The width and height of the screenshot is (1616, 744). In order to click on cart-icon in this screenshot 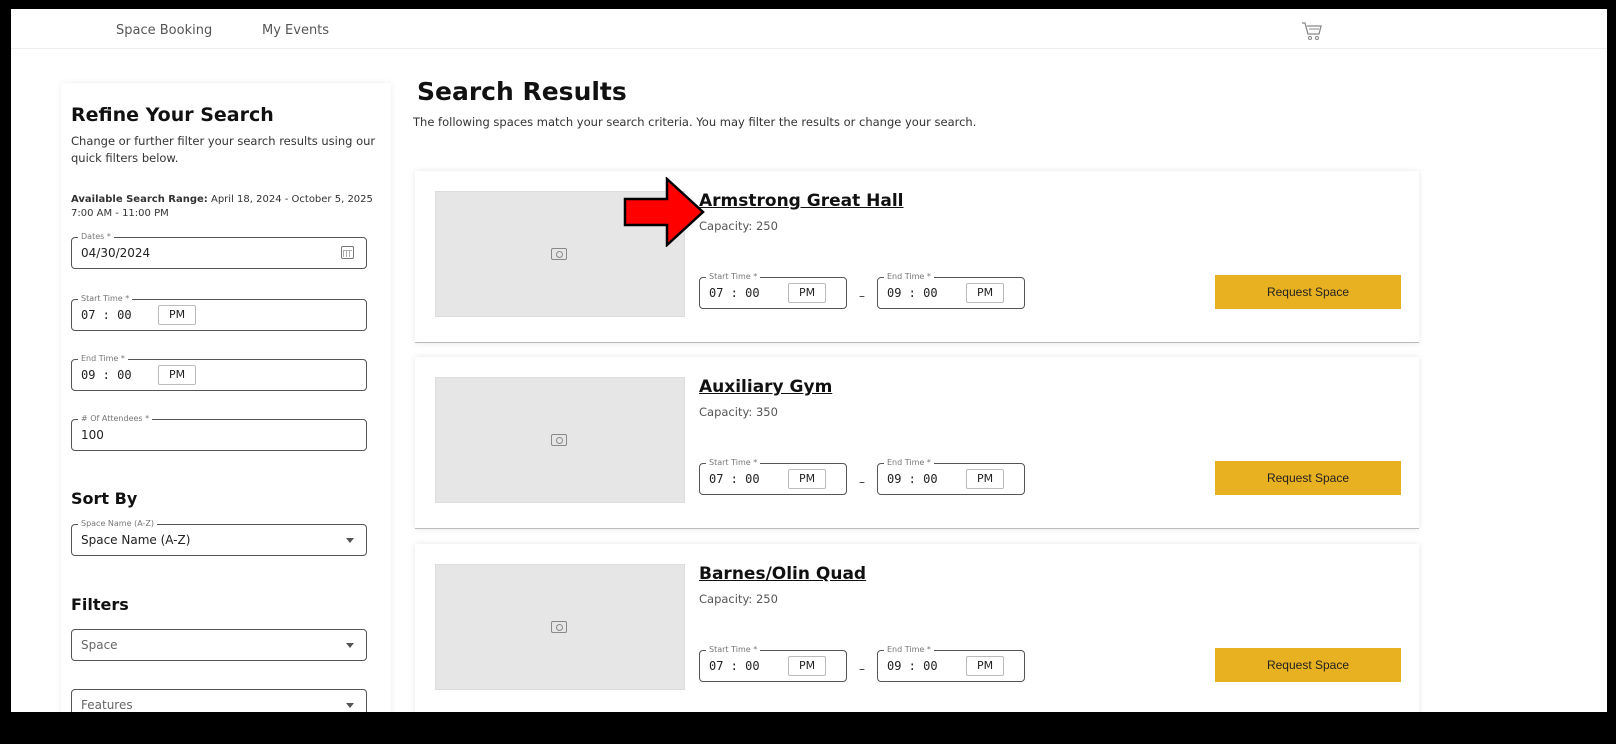, I will do `click(1312, 31)`.